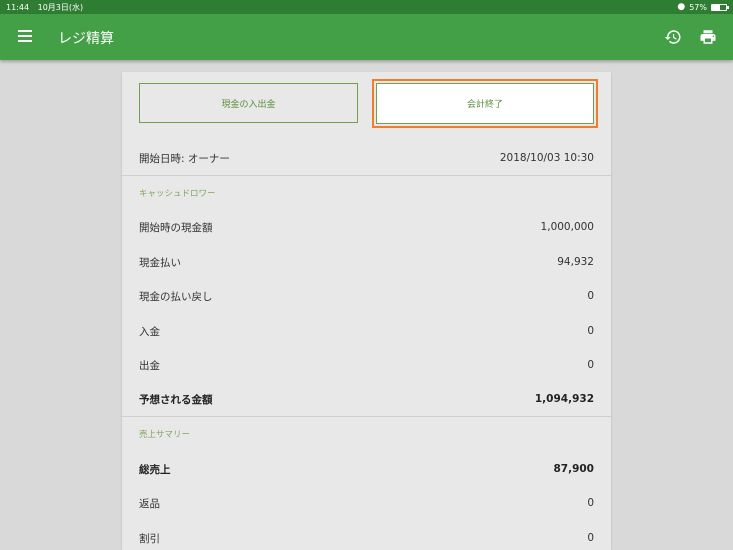 The image size is (733, 550). I want to click on row-label: 割引, so click(149, 538).